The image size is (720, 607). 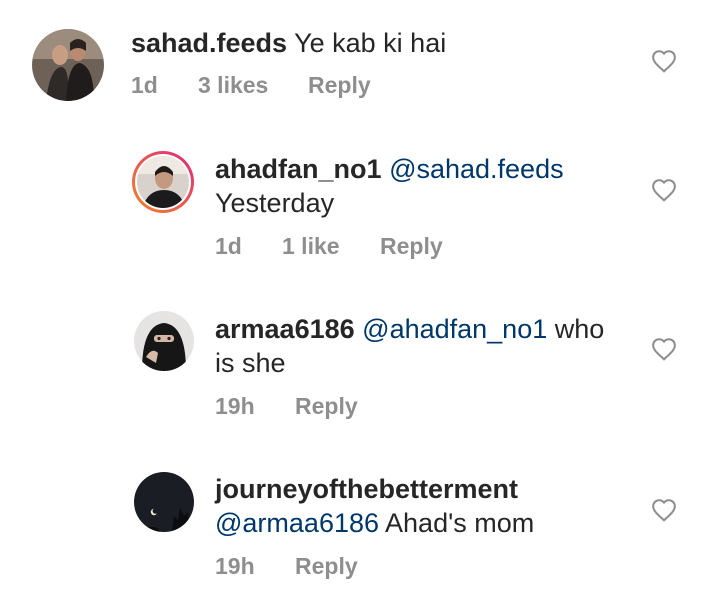 What do you see at coordinates (233, 85) in the screenshot?
I see `comment-likes: 3 likes` at bounding box center [233, 85].